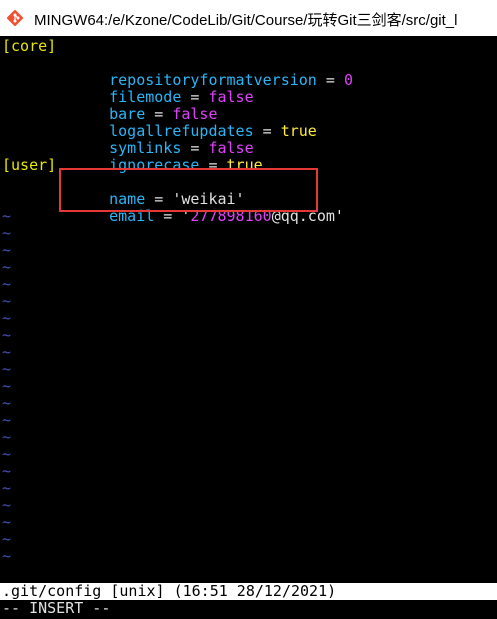  What do you see at coordinates (181, 148) in the screenshot?
I see `config-line: symlinks = false` at bounding box center [181, 148].